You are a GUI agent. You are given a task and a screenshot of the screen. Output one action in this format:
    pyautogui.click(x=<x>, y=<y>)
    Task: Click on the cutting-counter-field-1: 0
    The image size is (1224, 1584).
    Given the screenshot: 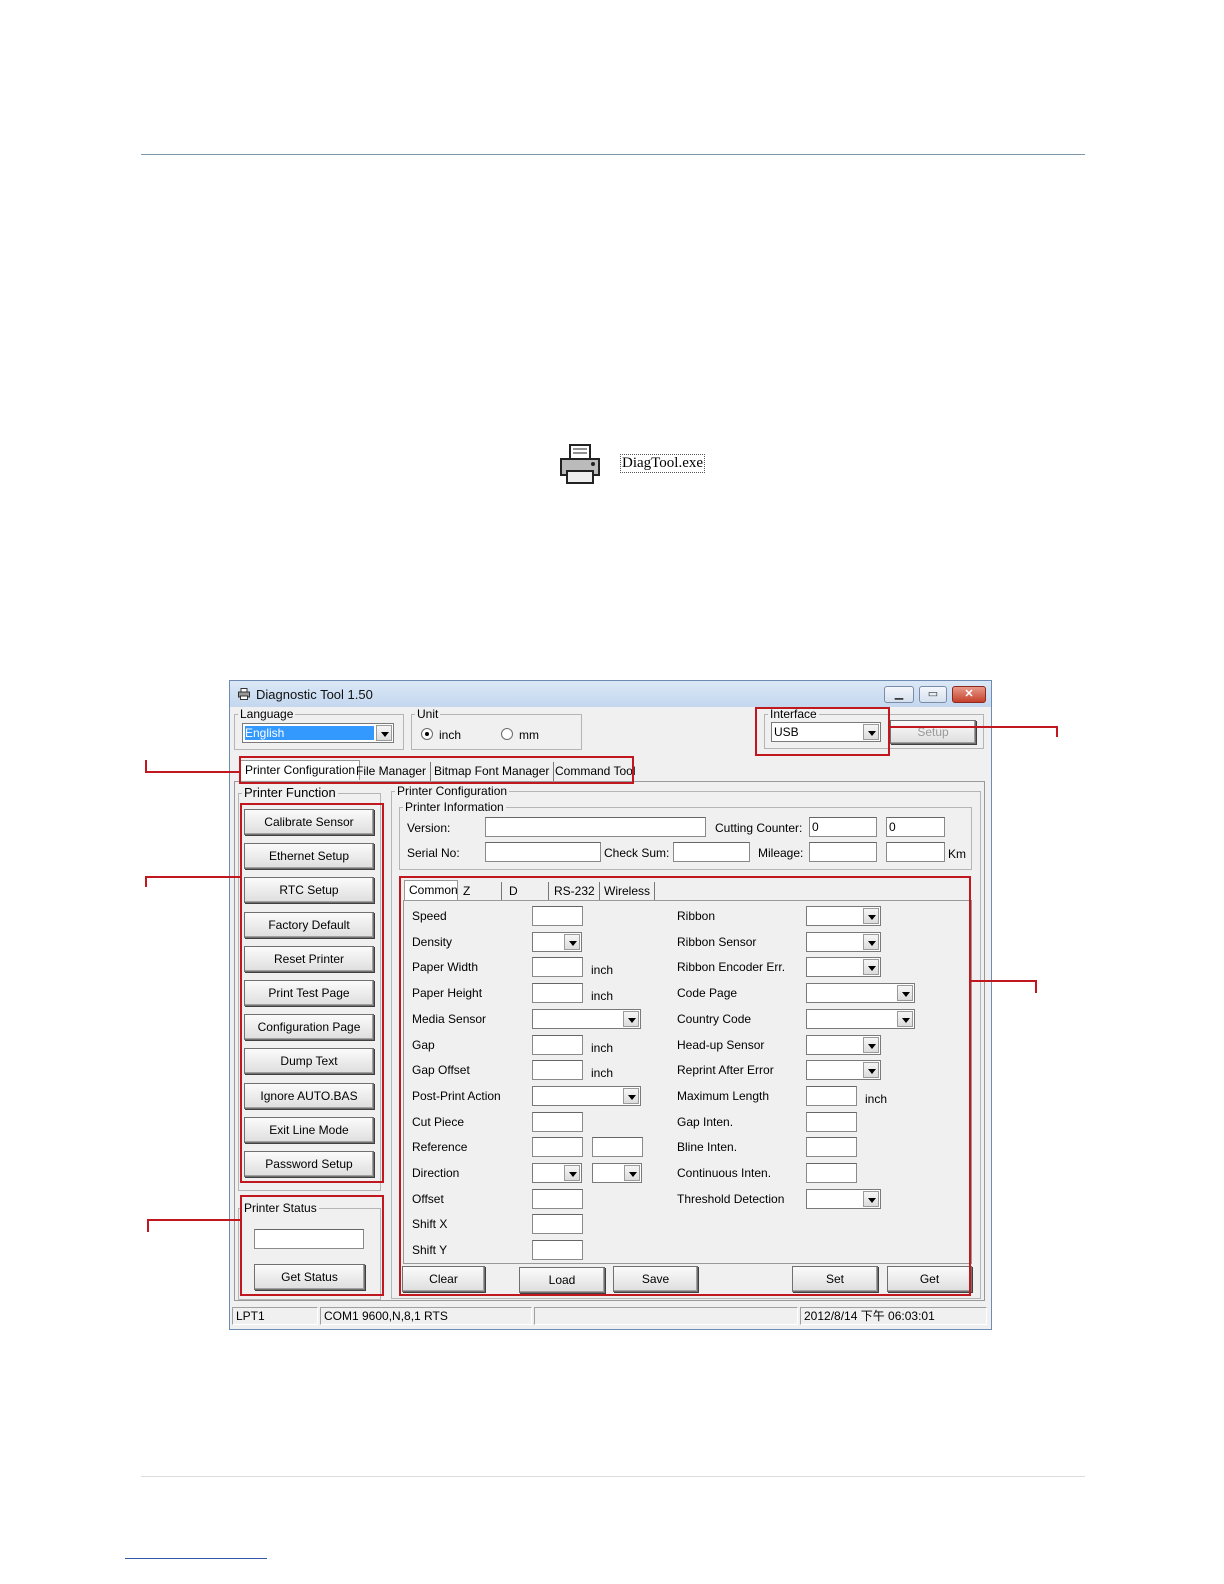 What is the action you would take?
    pyautogui.click(x=843, y=827)
    